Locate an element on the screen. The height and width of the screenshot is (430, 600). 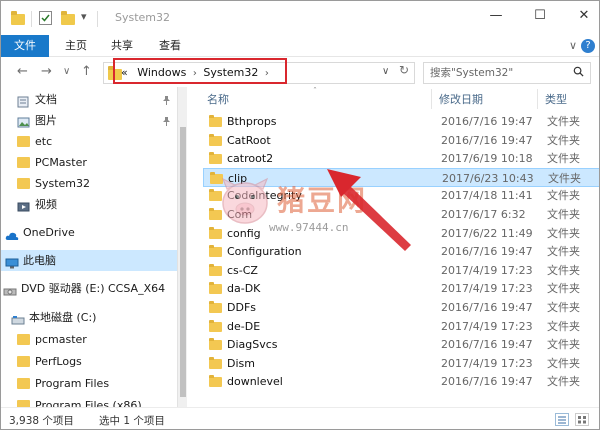
file-row: downlevel 2016/7/16 19:47 文件夹 is located at coordinates (401, 381).